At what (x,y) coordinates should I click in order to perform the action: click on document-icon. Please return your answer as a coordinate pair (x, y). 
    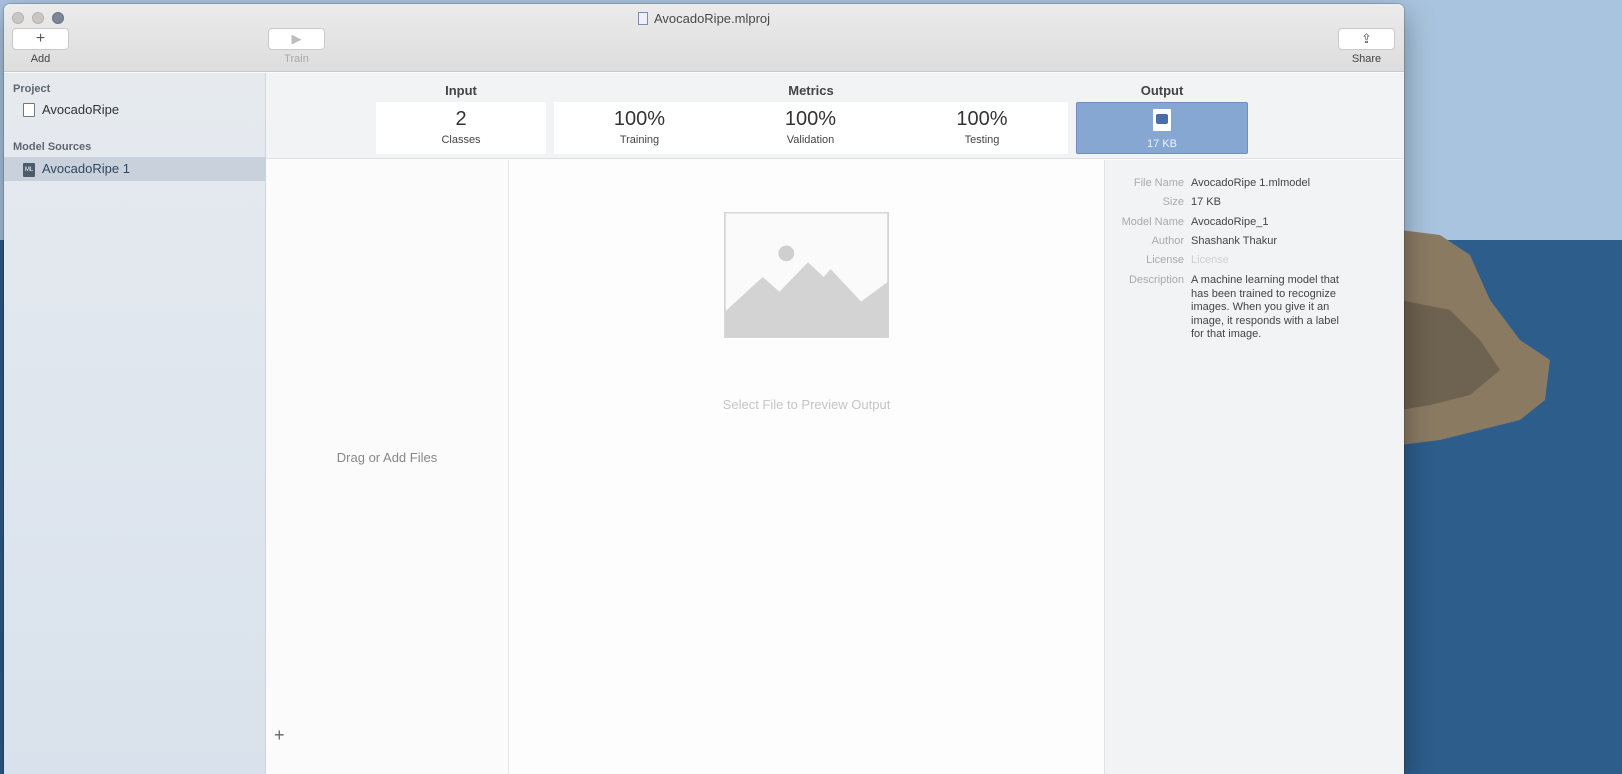
    Looking at the image, I should click on (642, 18).